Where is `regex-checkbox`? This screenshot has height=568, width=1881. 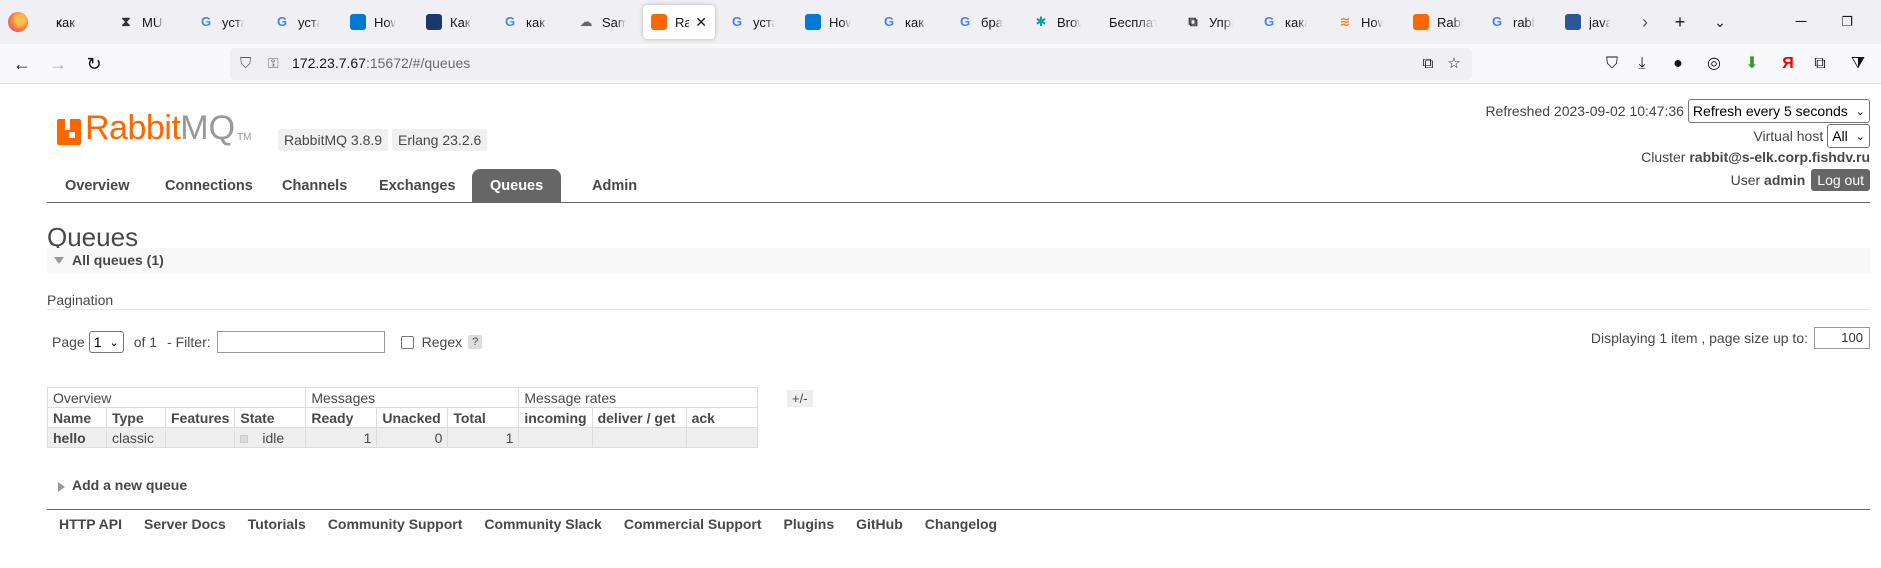 regex-checkbox is located at coordinates (407, 342).